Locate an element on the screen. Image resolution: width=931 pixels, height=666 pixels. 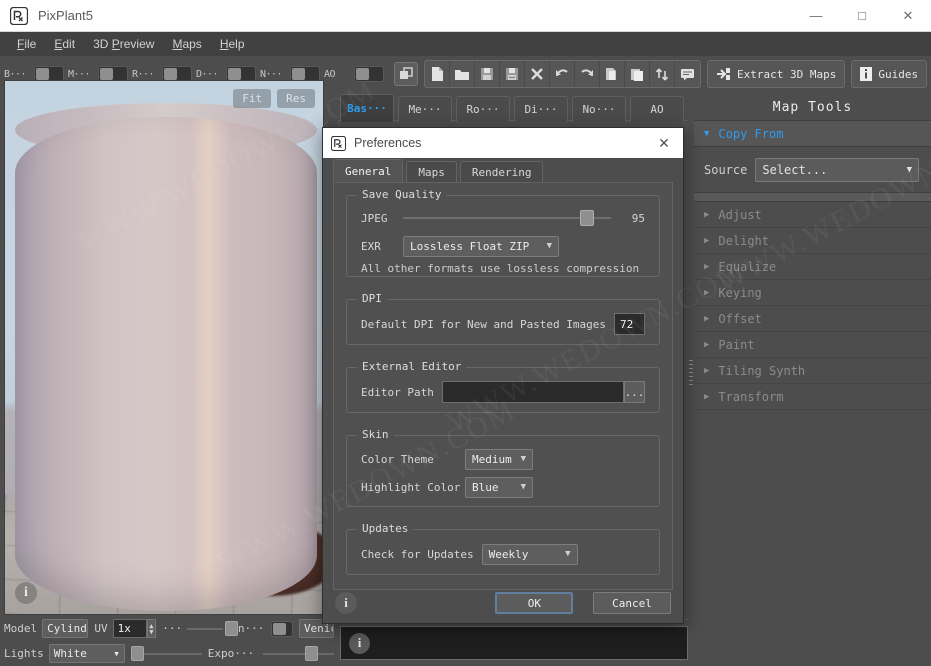
model-label: Model is located at coordinates (21, 628).